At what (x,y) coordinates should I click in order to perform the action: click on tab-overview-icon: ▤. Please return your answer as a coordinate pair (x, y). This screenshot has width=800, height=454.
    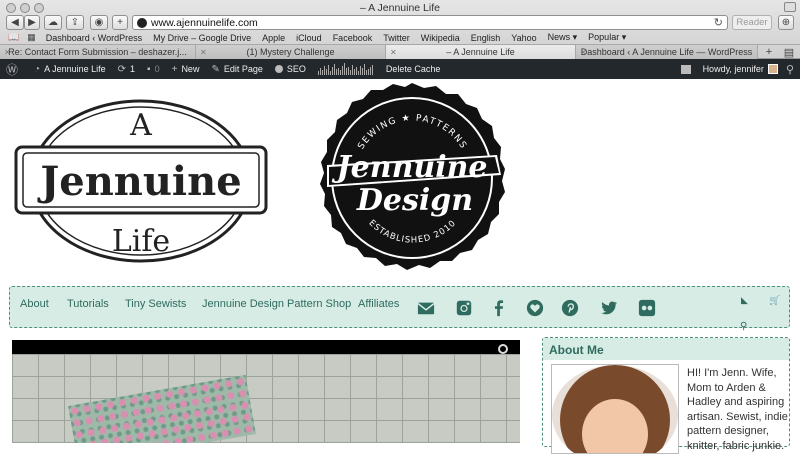
    Looking at the image, I should click on (789, 52).